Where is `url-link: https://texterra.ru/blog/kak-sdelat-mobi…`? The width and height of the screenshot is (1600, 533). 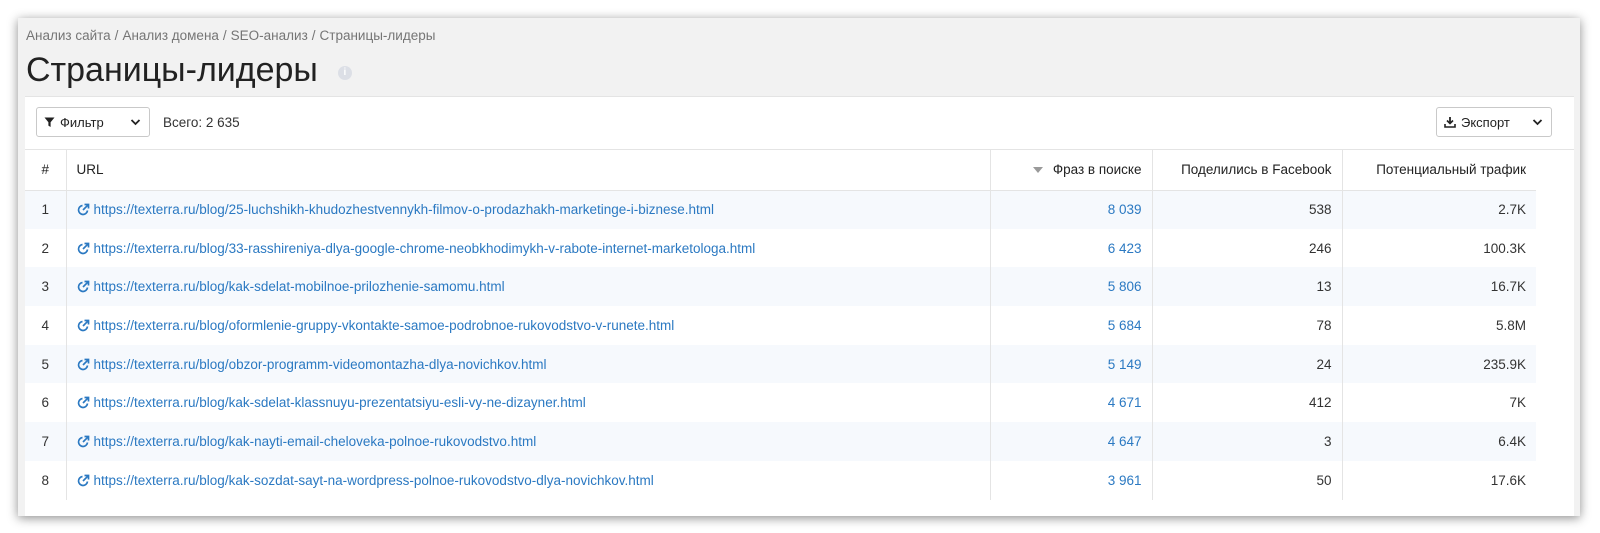
url-link: https://texterra.ru/blog/kak-sdelat-mobi… is located at coordinates (299, 286).